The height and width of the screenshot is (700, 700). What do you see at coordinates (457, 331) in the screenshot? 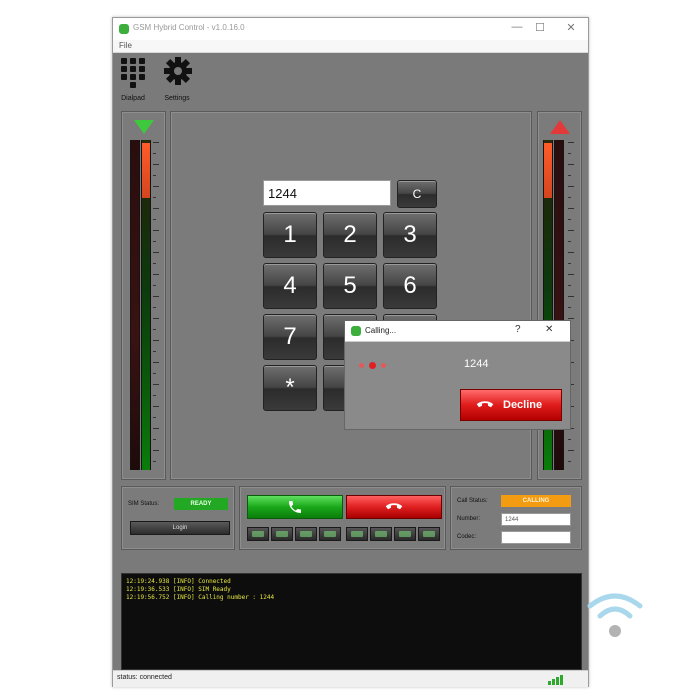
I see `dialog-title-bar: Calling... ? ✕` at bounding box center [457, 331].